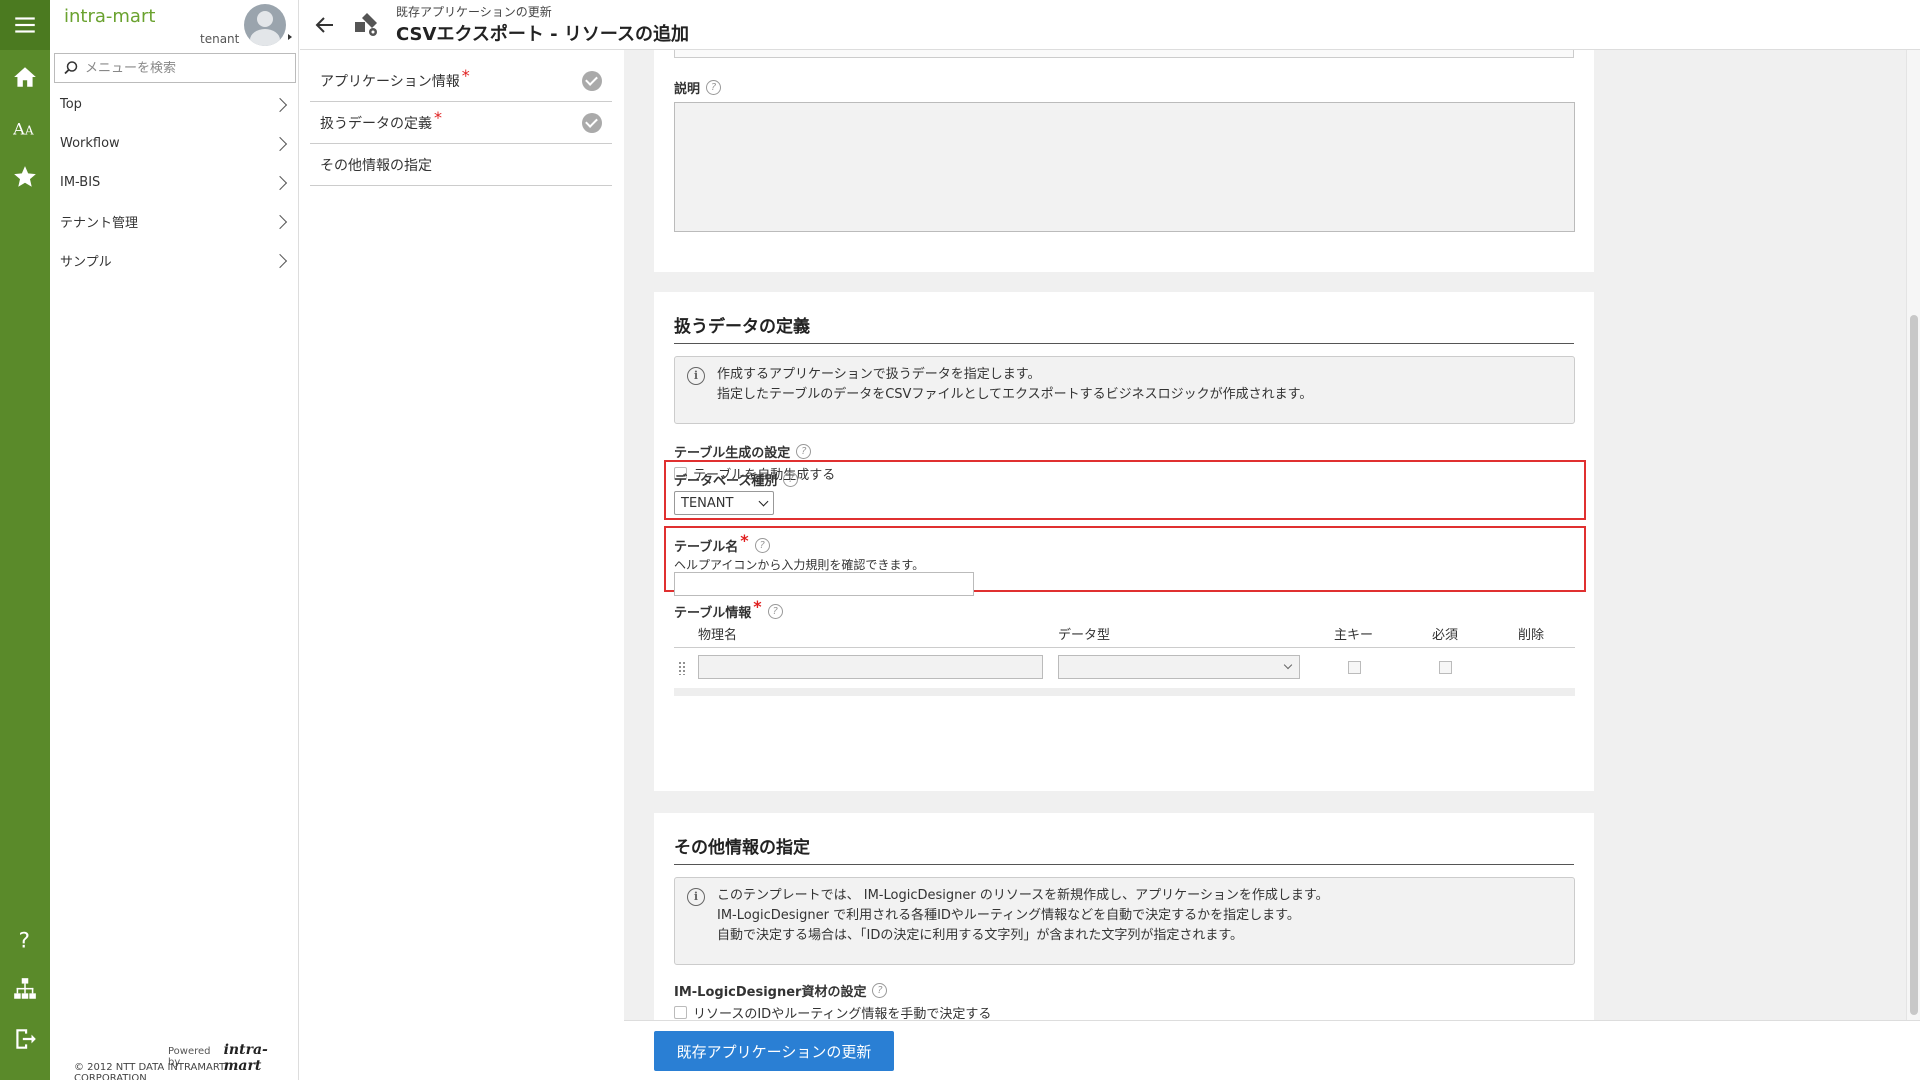 The height and width of the screenshot is (1080, 1920). Describe the element at coordinates (185, 68) in the screenshot. I see `search-input` at that location.